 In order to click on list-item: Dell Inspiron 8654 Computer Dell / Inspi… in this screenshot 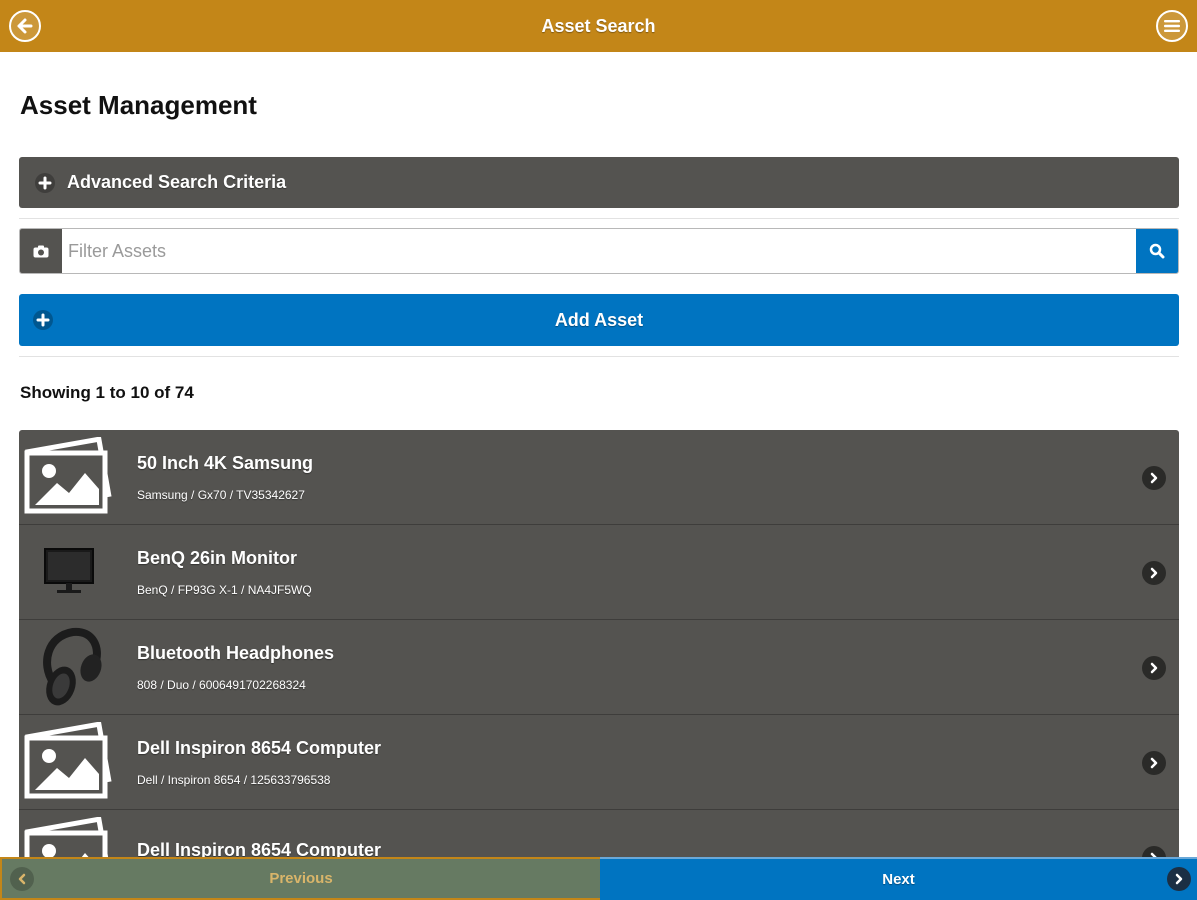, I will do `click(599, 762)`.